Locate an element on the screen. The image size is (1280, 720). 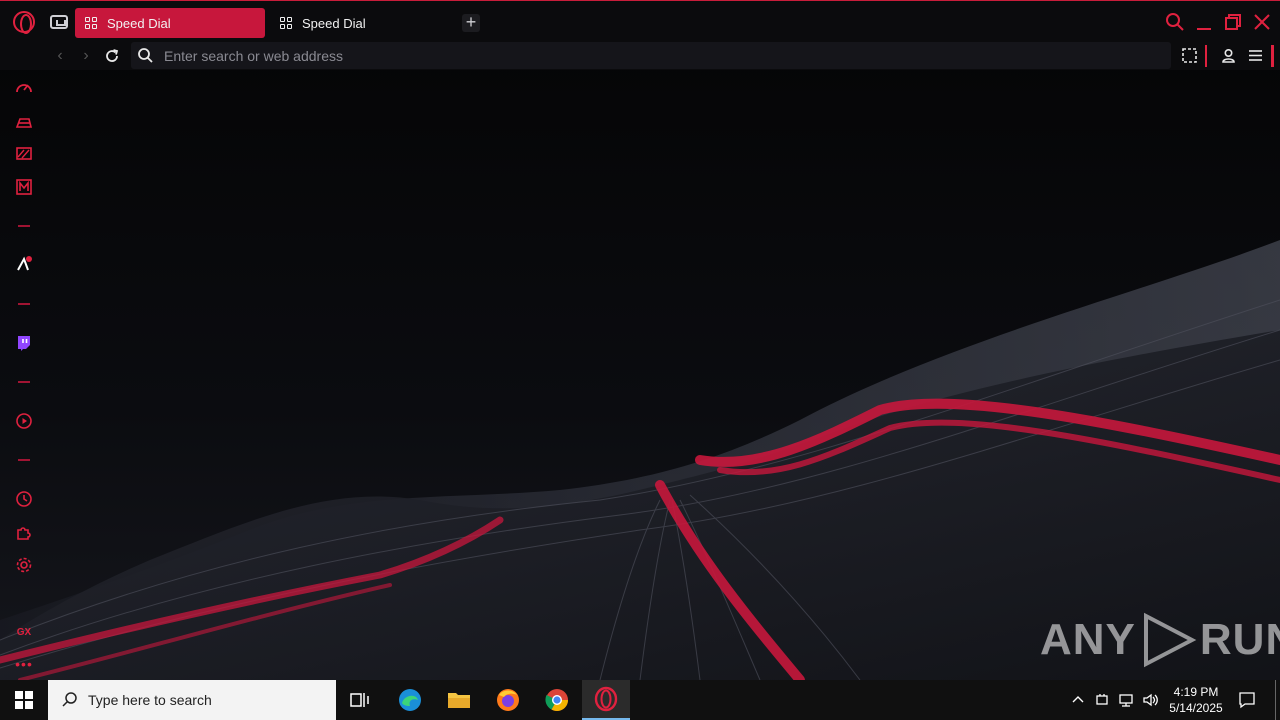
start-button is located at coordinates (24, 700).